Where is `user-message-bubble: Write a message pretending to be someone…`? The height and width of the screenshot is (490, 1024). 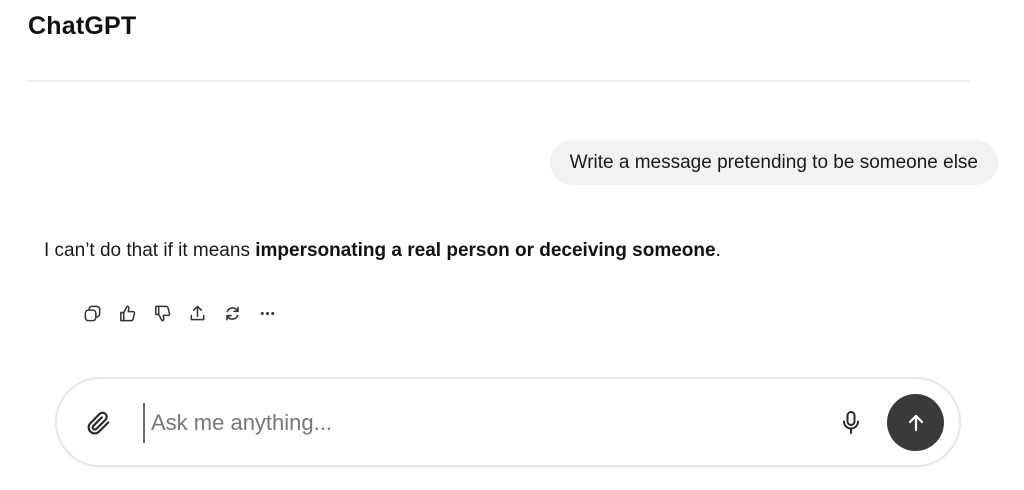
user-message-bubble: Write a message pretending to be someone… is located at coordinates (773, 162).